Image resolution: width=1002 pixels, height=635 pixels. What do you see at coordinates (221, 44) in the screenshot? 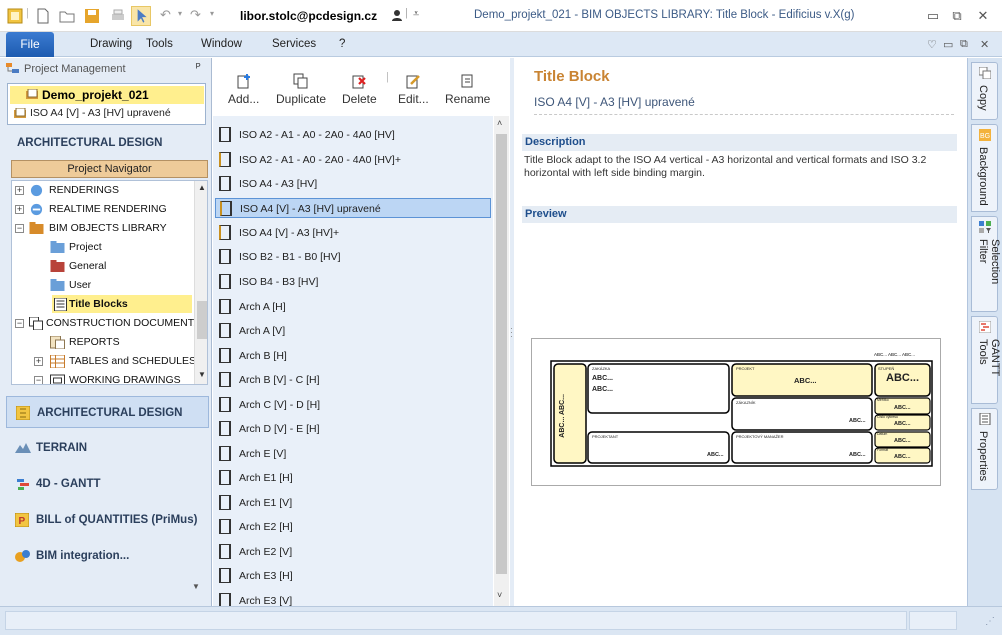
I see `menu-window: Window` at bounding box center [221, 44].